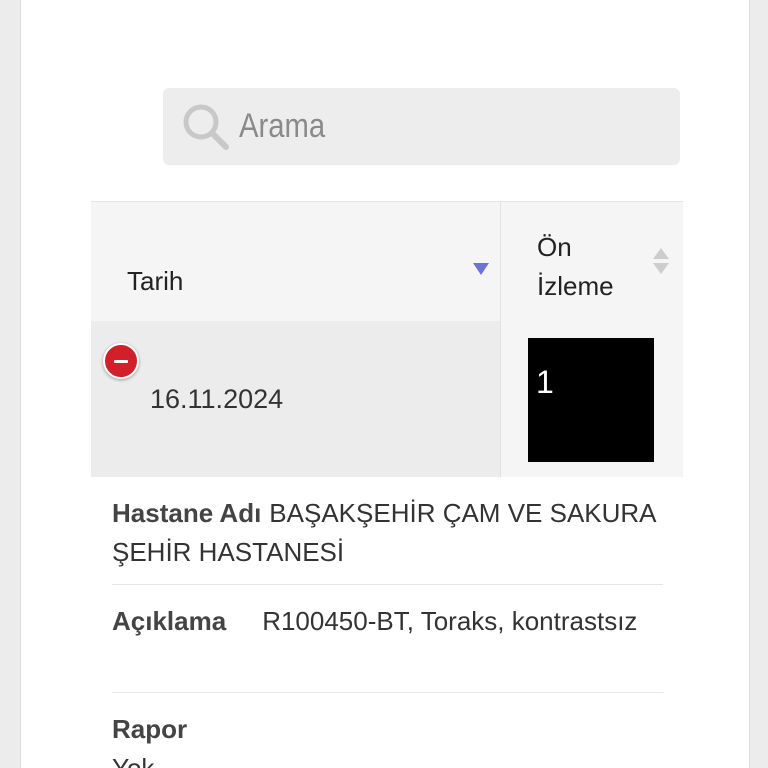 The height and width of the screenshot is (768, 768). I want to click on collapse-row-button, so click(121, 361).